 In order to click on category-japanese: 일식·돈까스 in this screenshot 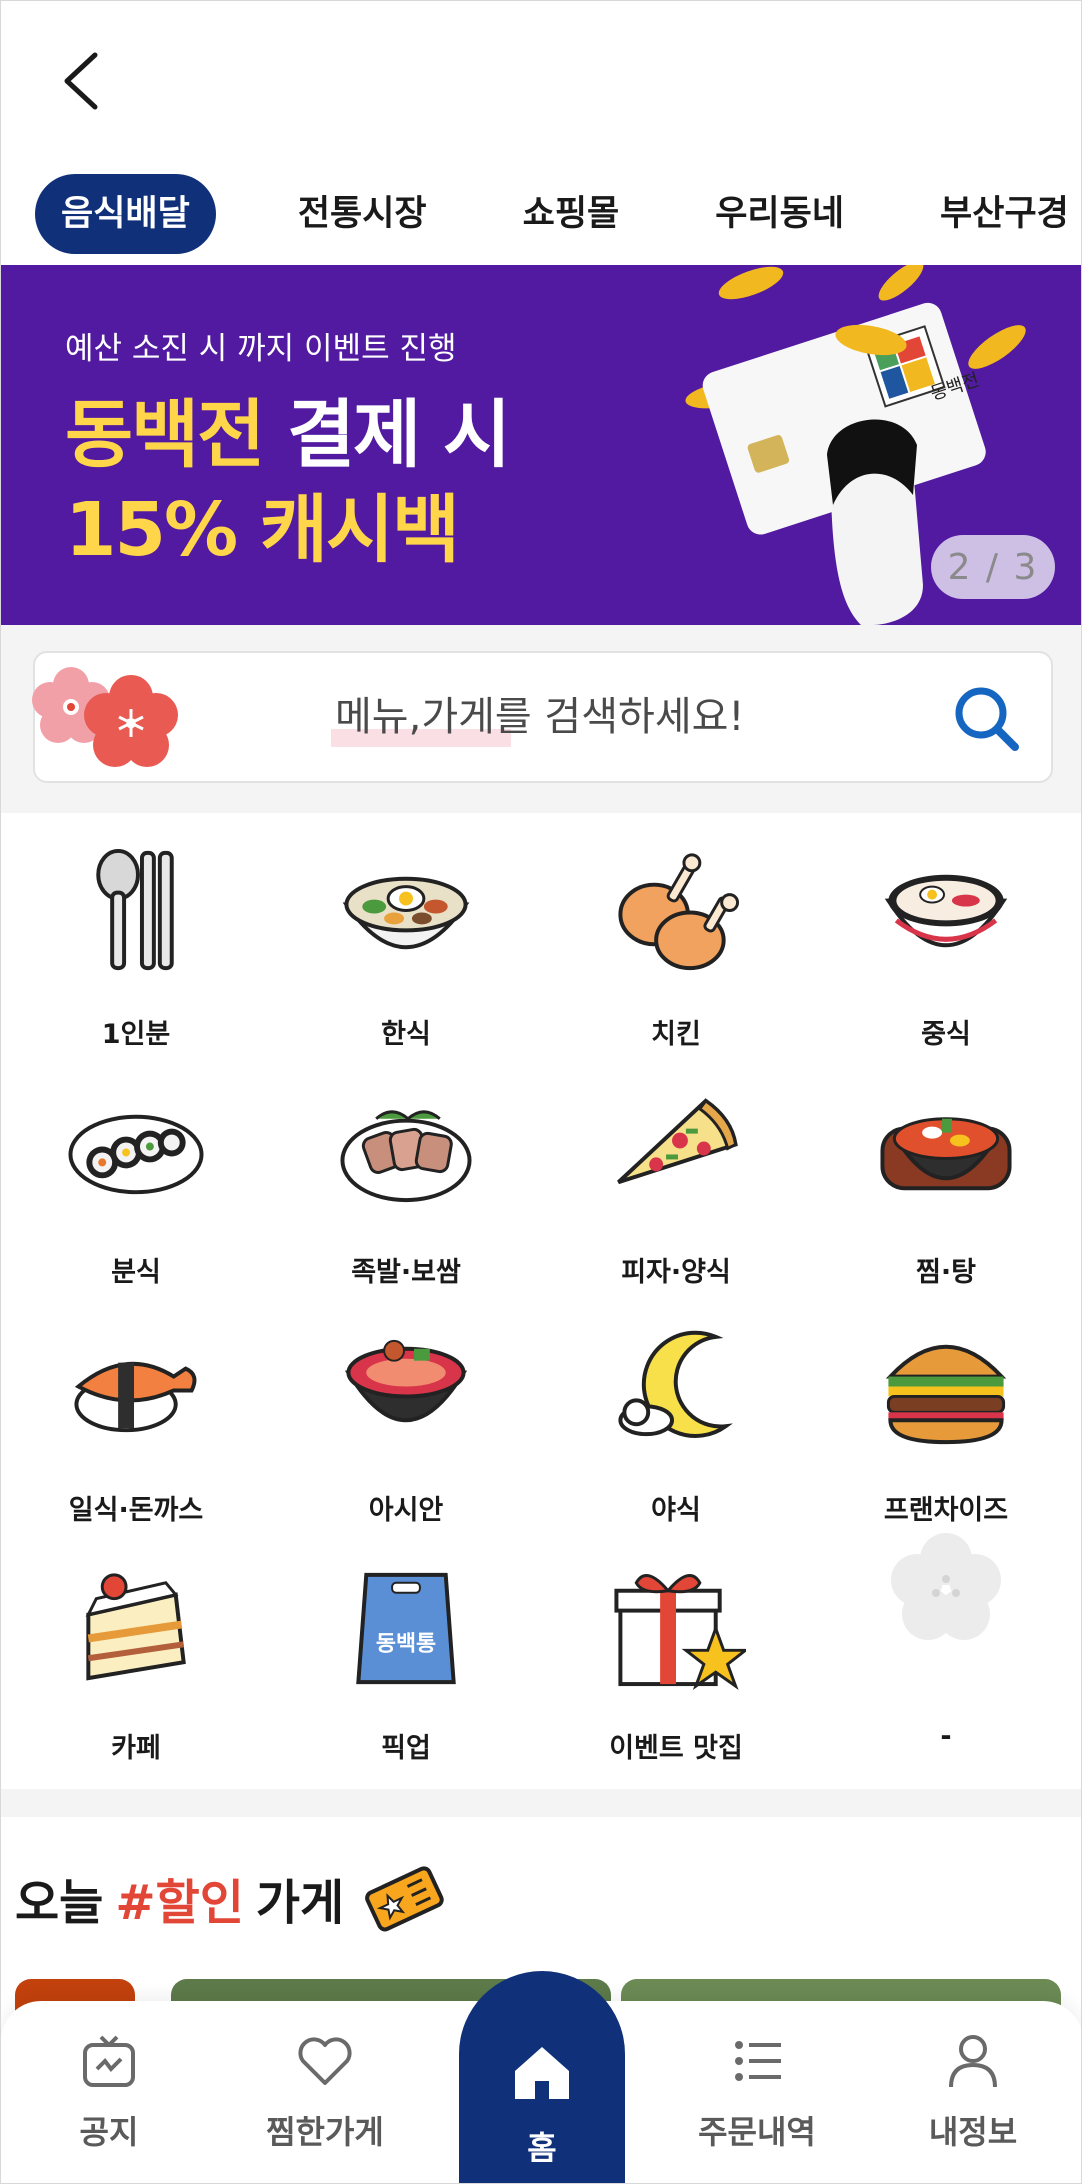, I will do `click(136, 1408)`.